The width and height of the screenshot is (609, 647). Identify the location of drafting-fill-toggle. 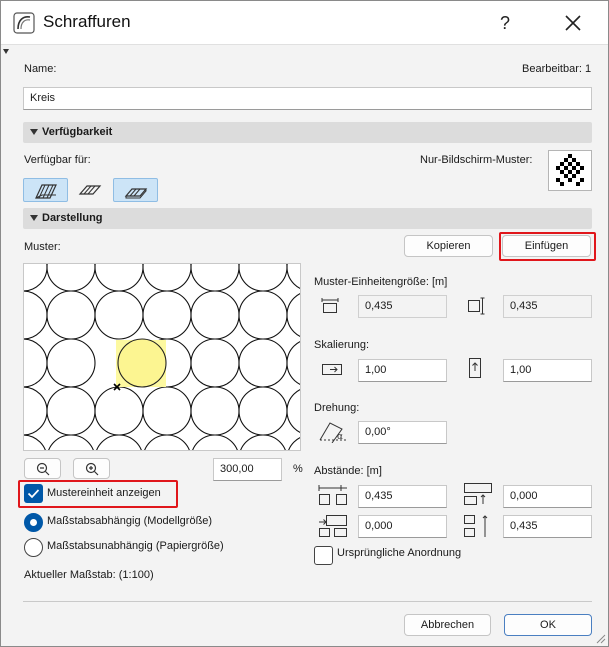
(90, 190).